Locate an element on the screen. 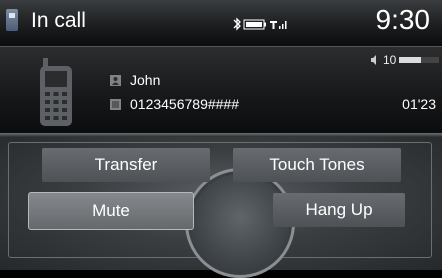 Image resolution: width=442 pixels, height=278 pixels. volume-indicator: 10 is located at coordinates (405, 60).